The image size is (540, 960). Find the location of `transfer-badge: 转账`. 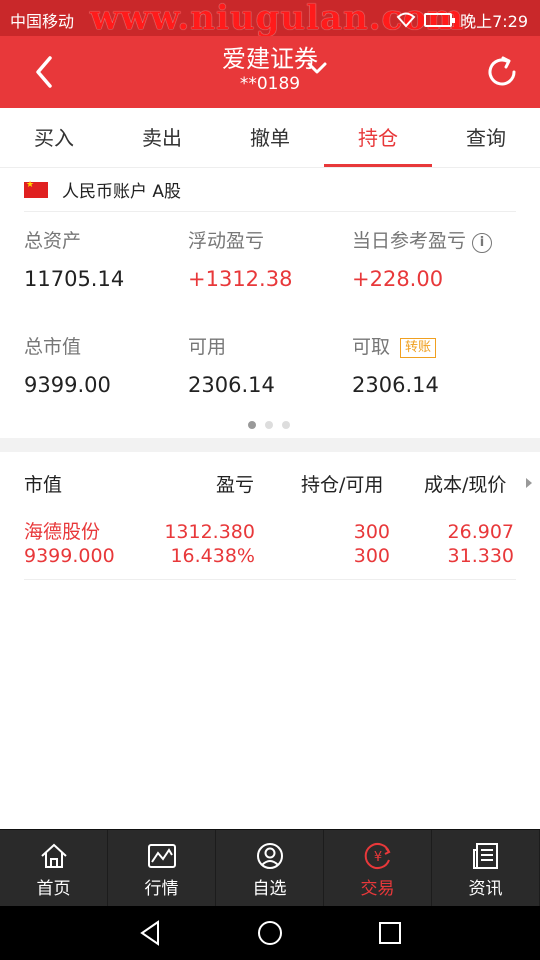

transfer-badge: 转账 is located at coordinates (418, 348).